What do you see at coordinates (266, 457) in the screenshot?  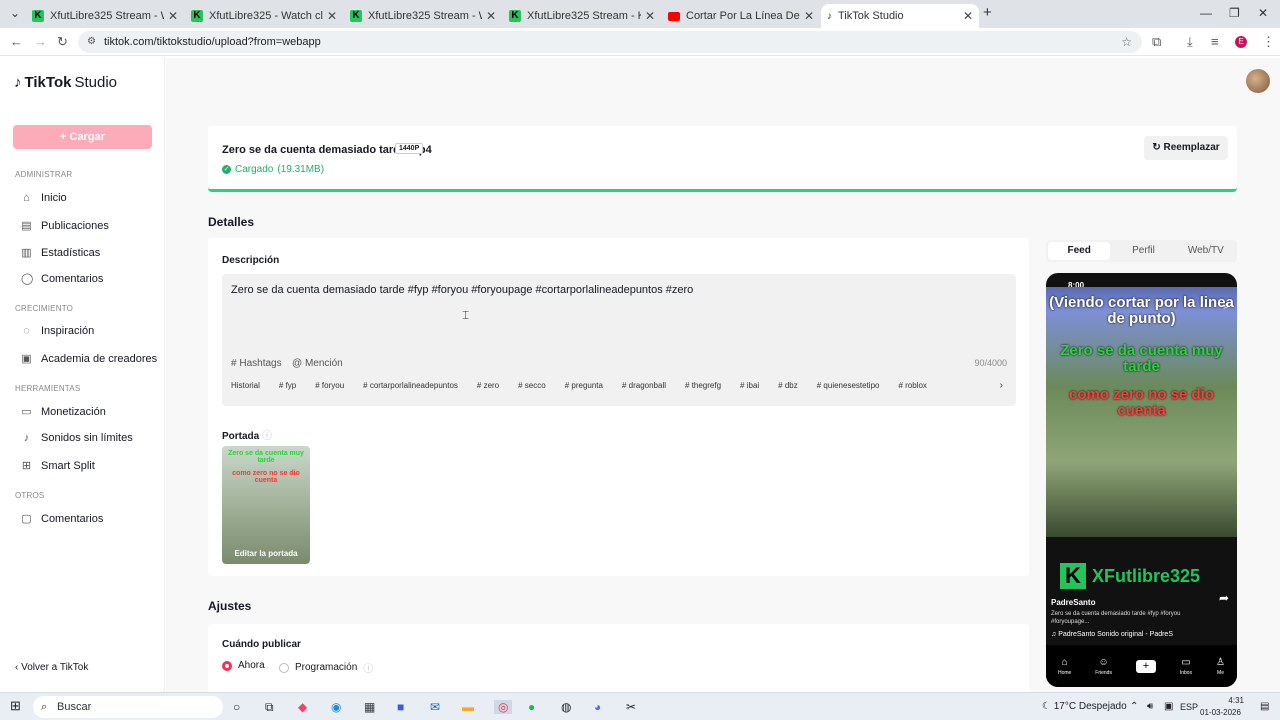 I see `cover-caption-green: Zero se da cuenta muy tarde` at bounding box center [266, 457].